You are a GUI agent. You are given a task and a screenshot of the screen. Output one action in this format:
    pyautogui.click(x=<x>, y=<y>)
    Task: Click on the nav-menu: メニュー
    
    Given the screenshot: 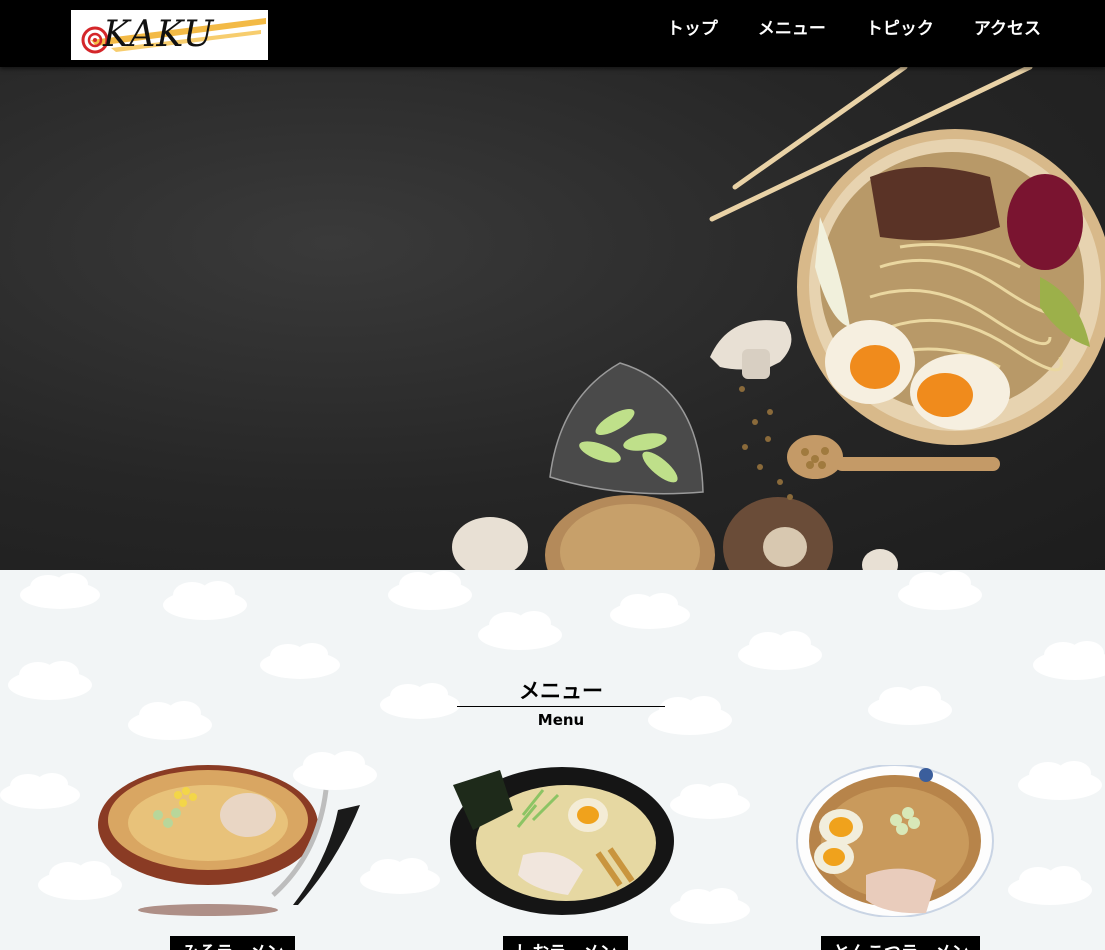 What is the action you would take?
    pyautogui.click(x=792, y=29)
    